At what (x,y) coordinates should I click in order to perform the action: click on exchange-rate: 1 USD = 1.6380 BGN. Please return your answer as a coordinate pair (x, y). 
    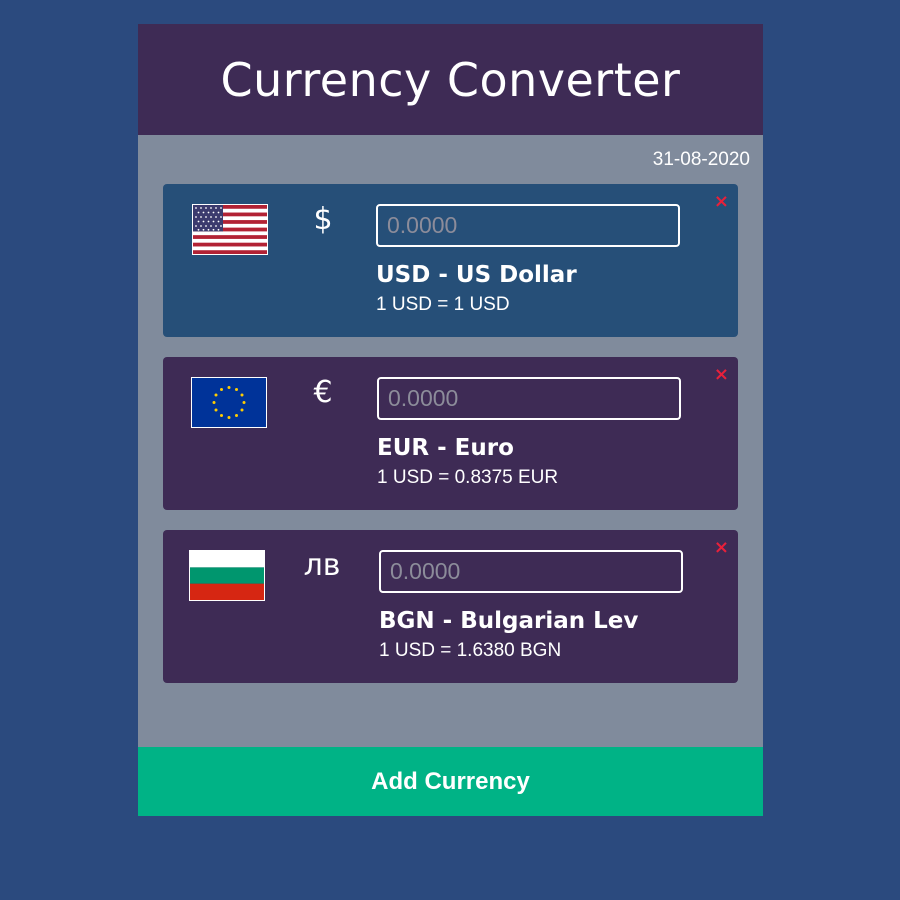
    Looking at the image, I should click on (470, 650).